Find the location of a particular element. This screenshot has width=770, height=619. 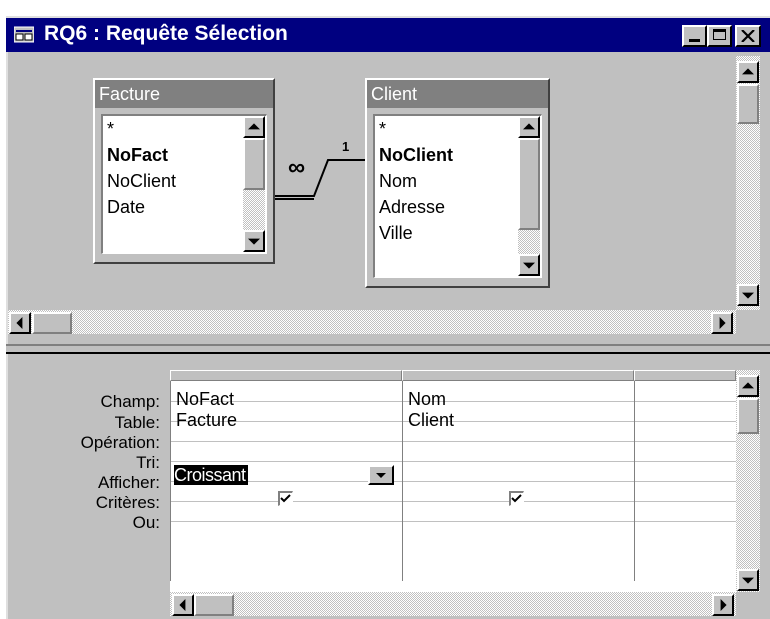

row-label-table: Table: is located at coordinates (137, 422).